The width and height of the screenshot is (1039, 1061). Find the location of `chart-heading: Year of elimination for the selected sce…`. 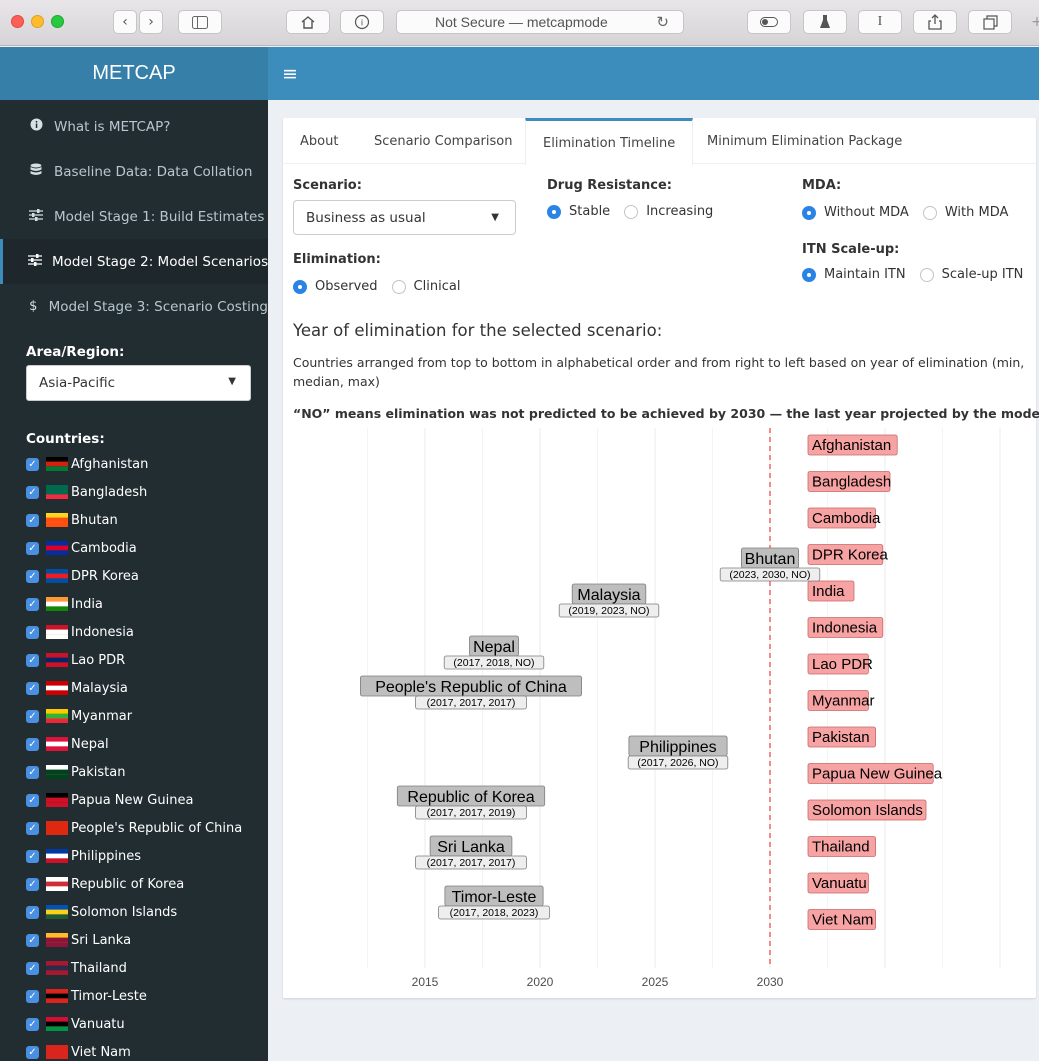

chart-heading: Year of elimination for the selected sce… is located at coordinates (478, 330).